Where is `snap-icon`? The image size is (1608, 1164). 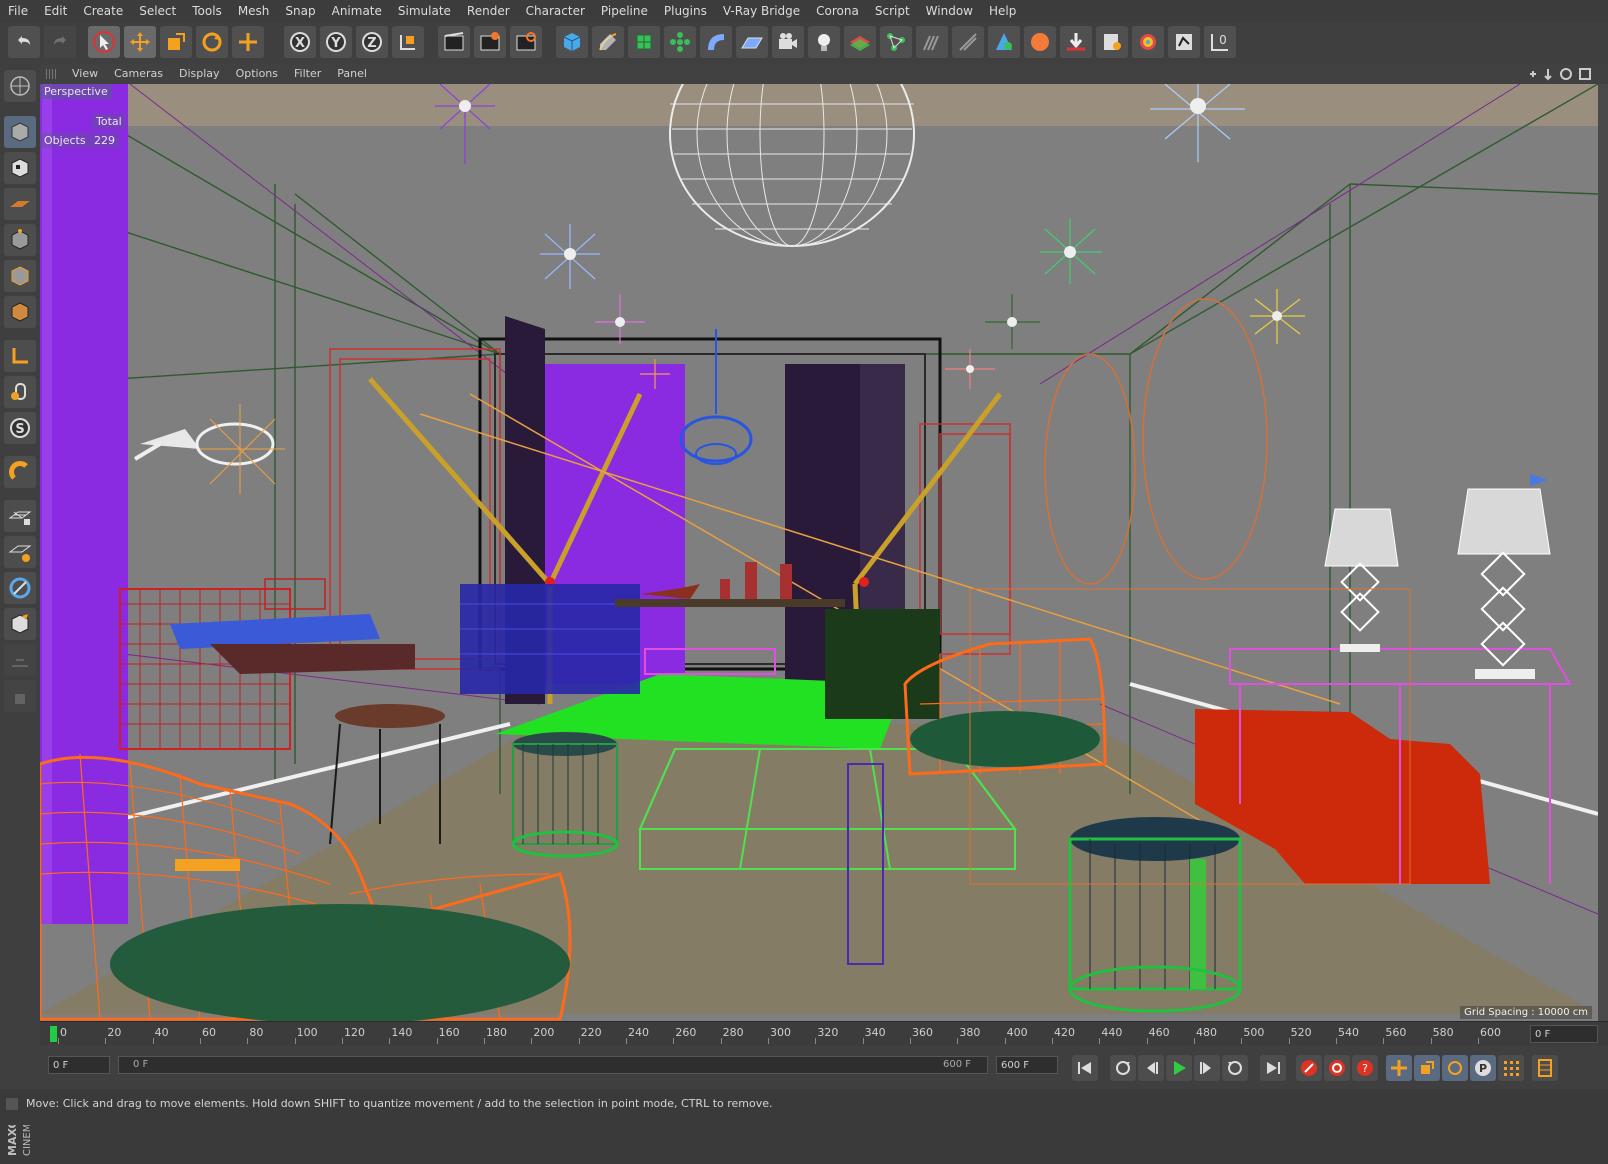 snap-icon is located at coordinates (20, 552).